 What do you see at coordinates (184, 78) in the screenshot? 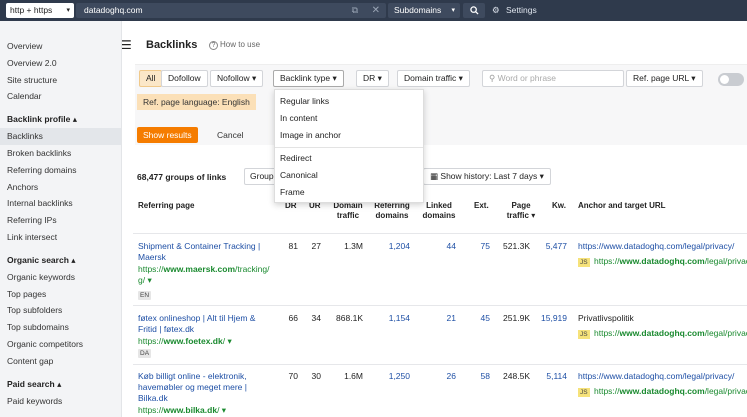
I see `filter-dofollow: Dofollow` at bounding box center [184, 78].